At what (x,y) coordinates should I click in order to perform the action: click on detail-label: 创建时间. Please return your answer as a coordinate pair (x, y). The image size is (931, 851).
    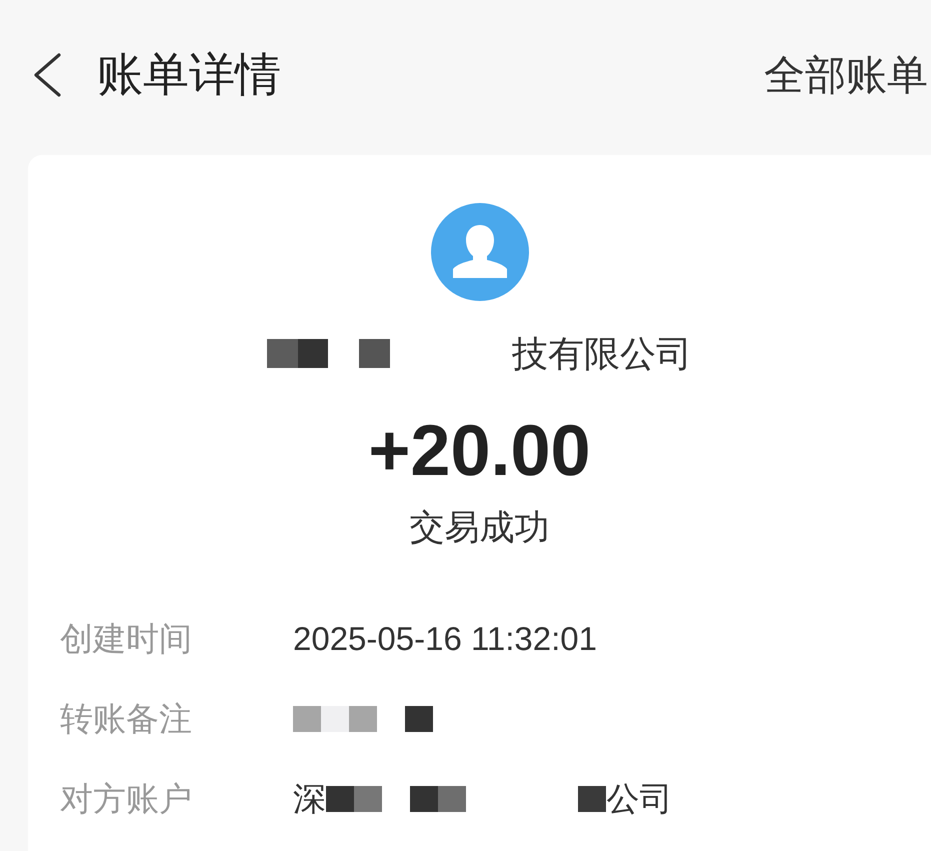
    Looking at the image, I should click on (126, 638).